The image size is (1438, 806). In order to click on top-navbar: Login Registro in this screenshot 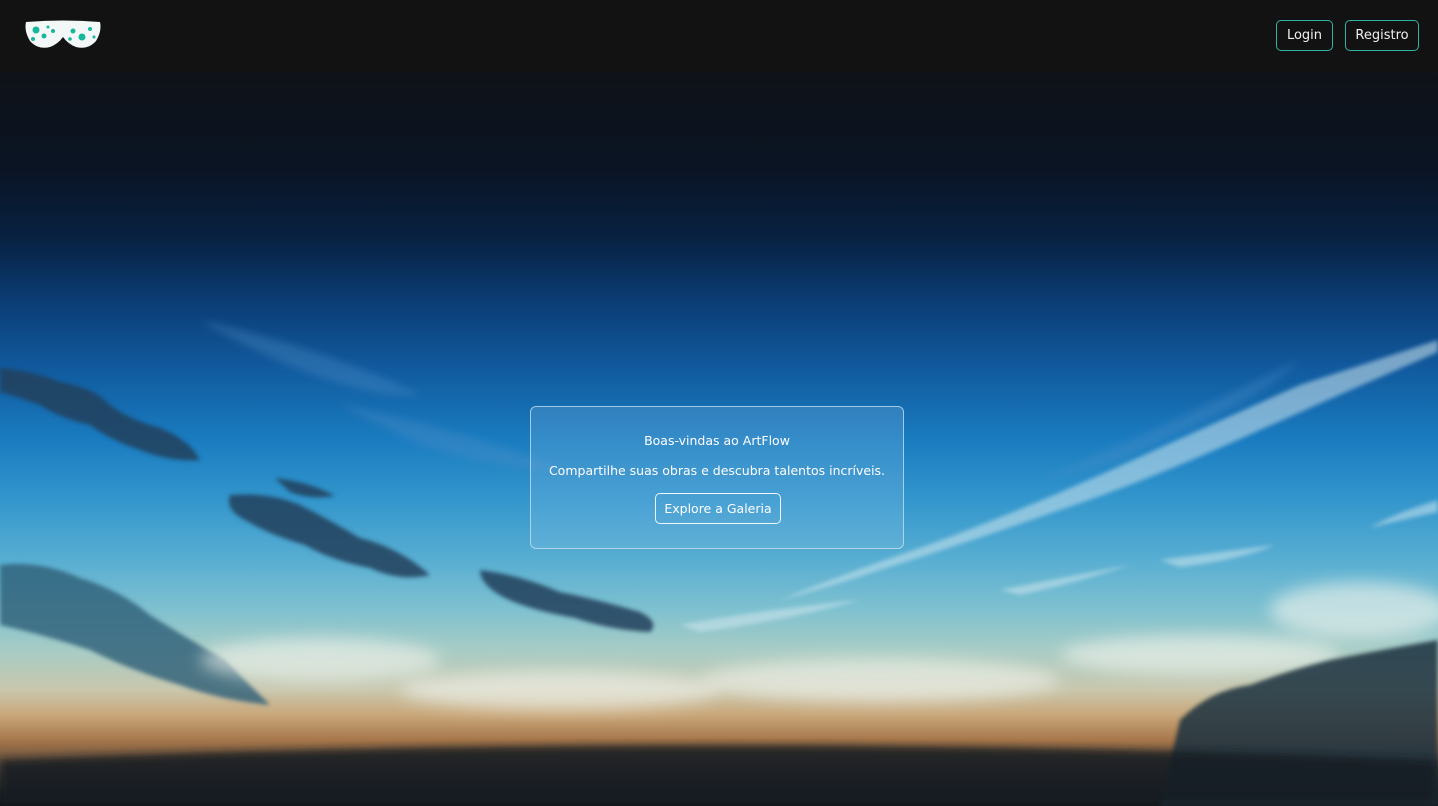, I will do `click(719, 36)`.